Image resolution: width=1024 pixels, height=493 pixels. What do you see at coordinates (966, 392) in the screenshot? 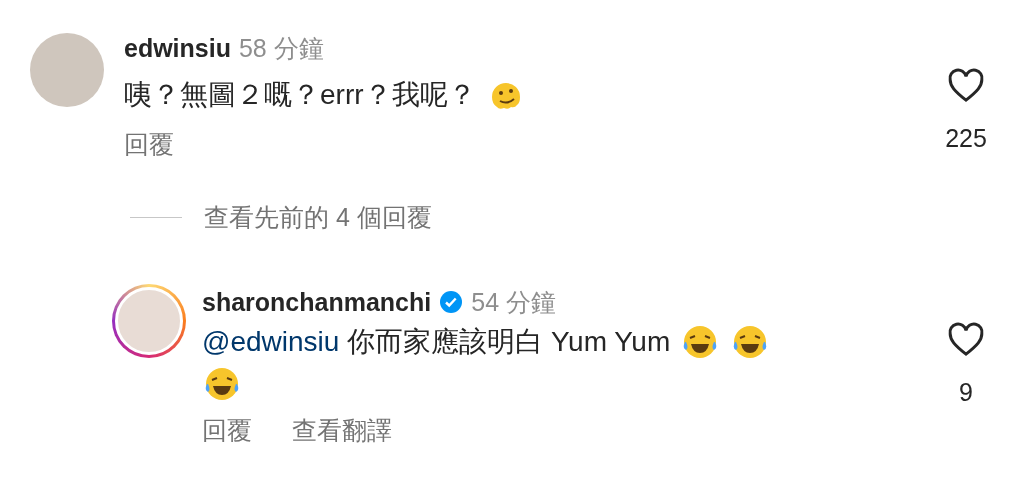
I see `like-count: 9` at bounding box center [966, 392].